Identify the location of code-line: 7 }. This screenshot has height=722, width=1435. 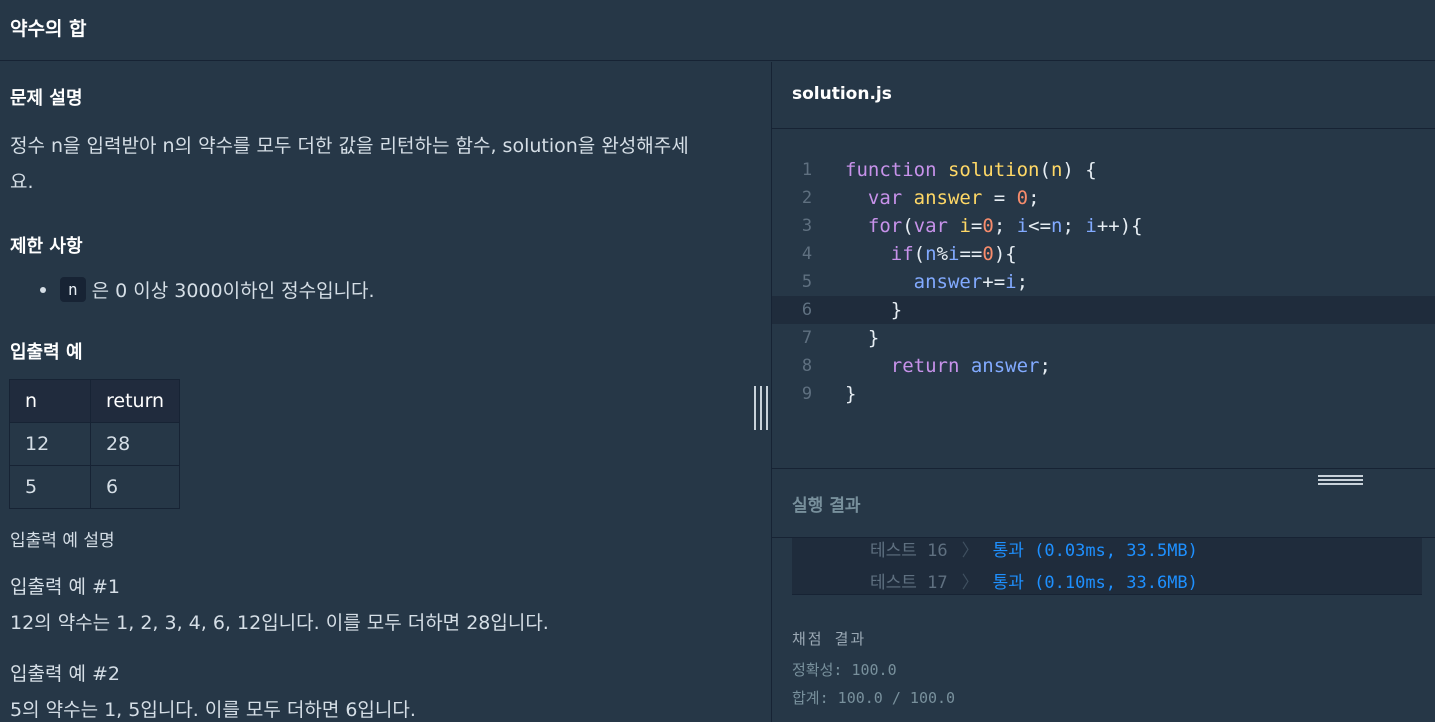
(1103, 338).